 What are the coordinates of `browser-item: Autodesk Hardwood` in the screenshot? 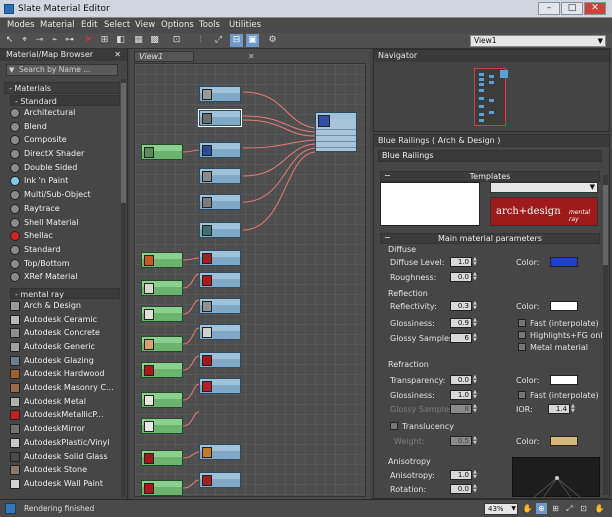 It's located at (62, 374).